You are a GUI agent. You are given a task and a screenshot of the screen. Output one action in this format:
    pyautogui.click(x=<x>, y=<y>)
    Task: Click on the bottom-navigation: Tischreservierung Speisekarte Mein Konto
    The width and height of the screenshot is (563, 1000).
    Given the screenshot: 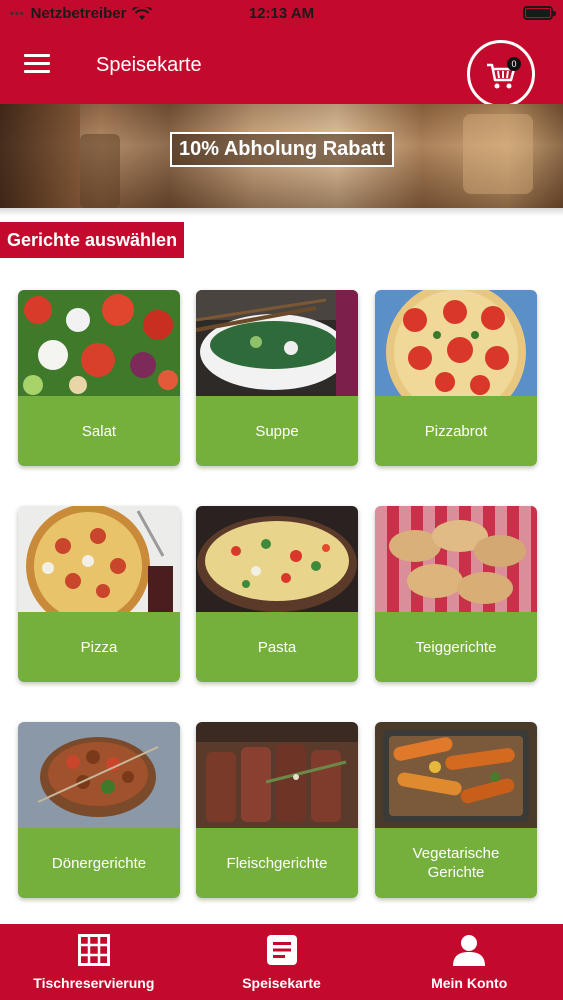 What is the action you would take?
    pyautogui.click(x=281, y=962)
    